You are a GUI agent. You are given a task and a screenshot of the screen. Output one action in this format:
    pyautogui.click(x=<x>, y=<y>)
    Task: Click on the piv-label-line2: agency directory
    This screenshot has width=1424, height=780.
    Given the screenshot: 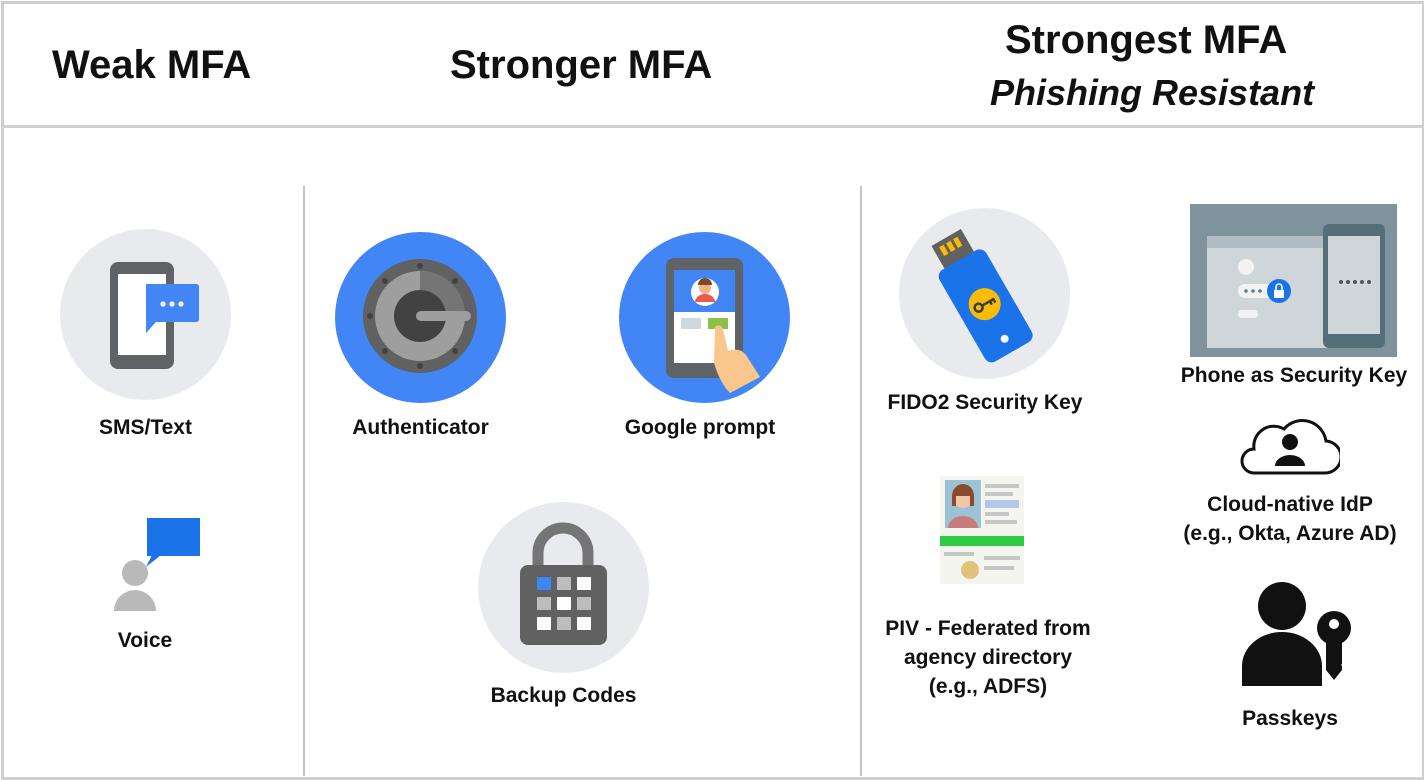 What is the action you would take?
    pyautogui.click(x=988, y=657)
    